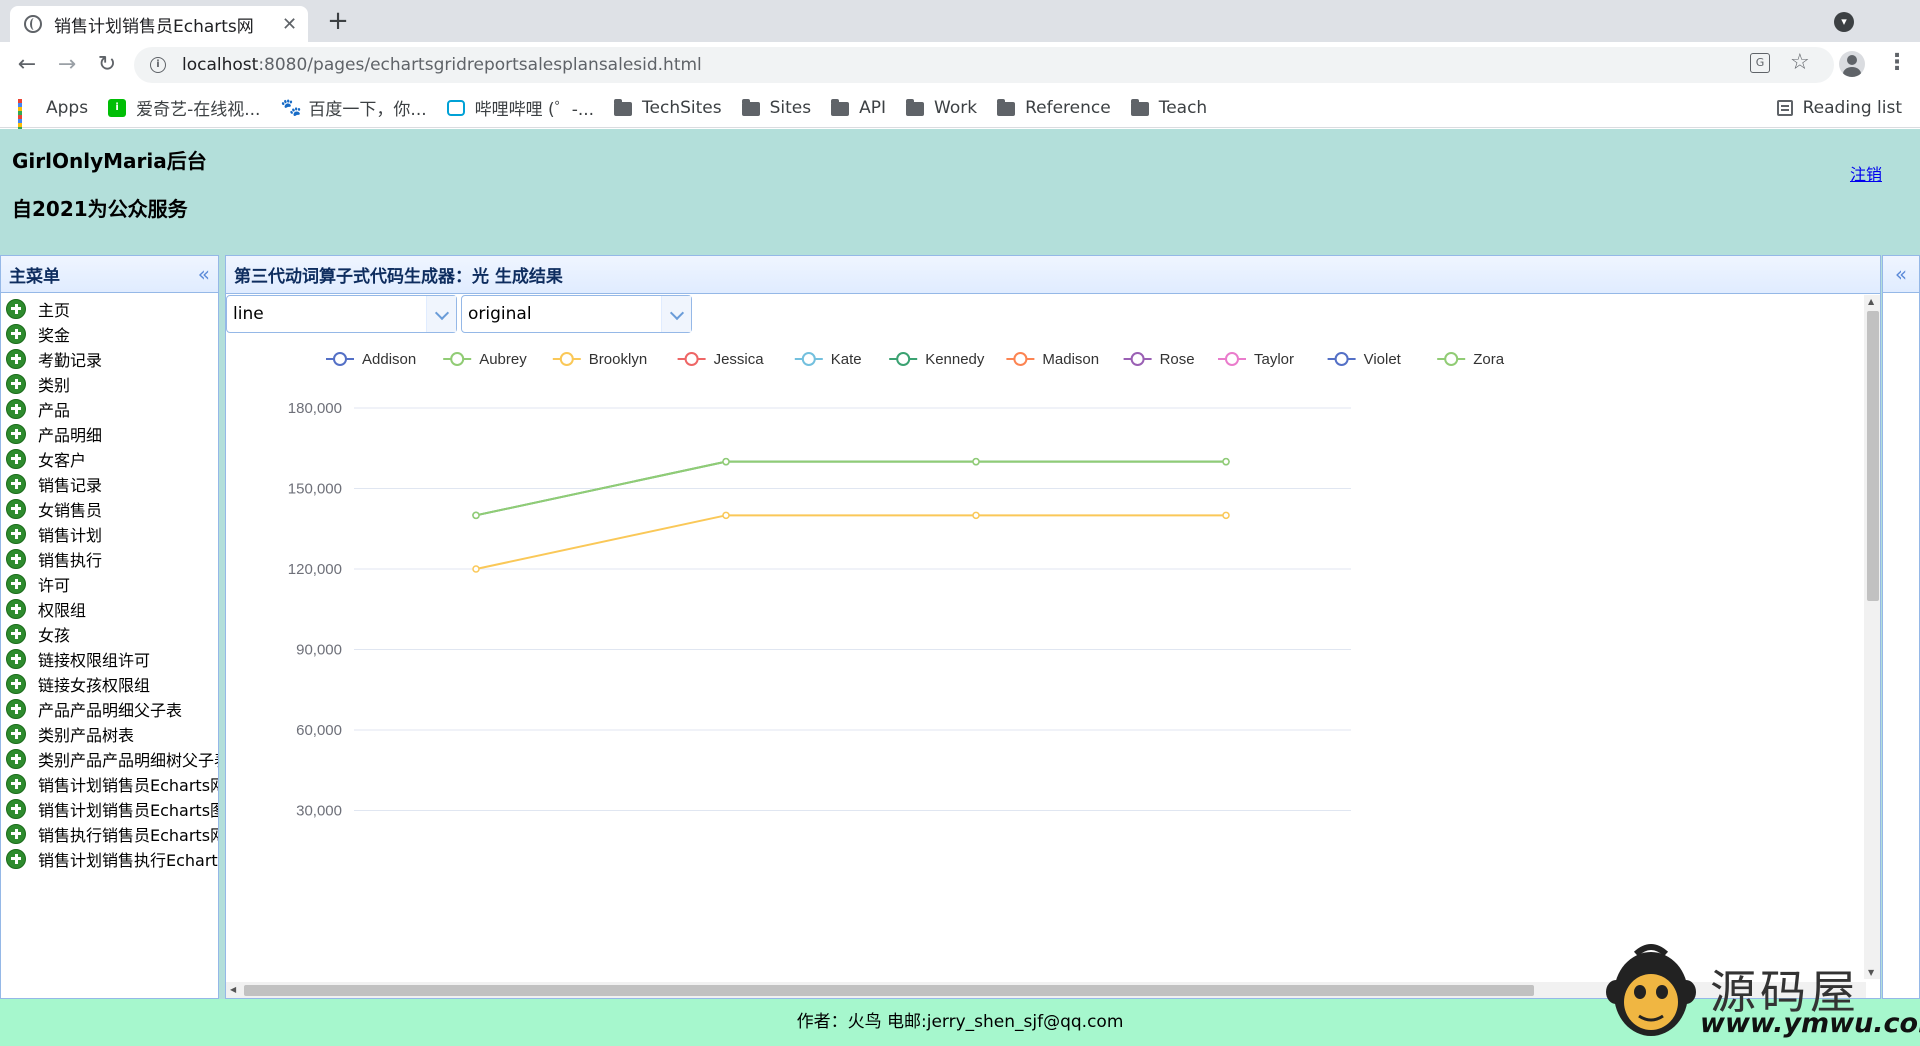 The height and width of the screenshot is (1046, 1920). Describe the element at coordinates (159, 24) in the screenshot. I see `browser-tab-active: 销售计划销售员Echarts网 ✕` at that location.